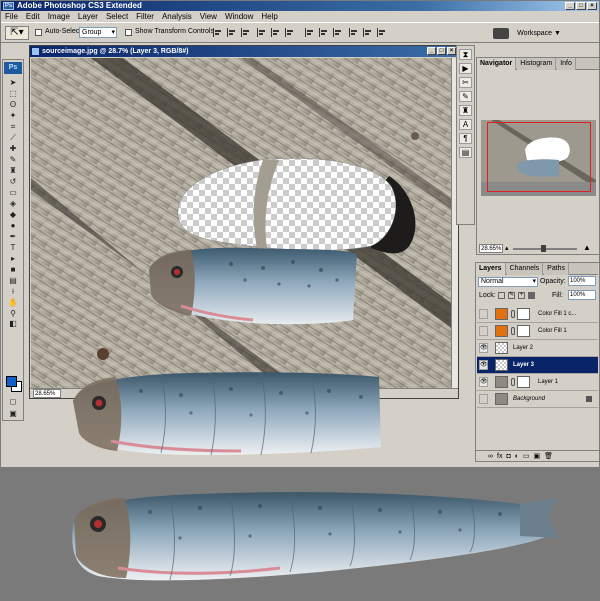 The height and width of the screenshot is (601, 600). I want to click on history-brush-tool-icon: ↺, so click(13, 181).